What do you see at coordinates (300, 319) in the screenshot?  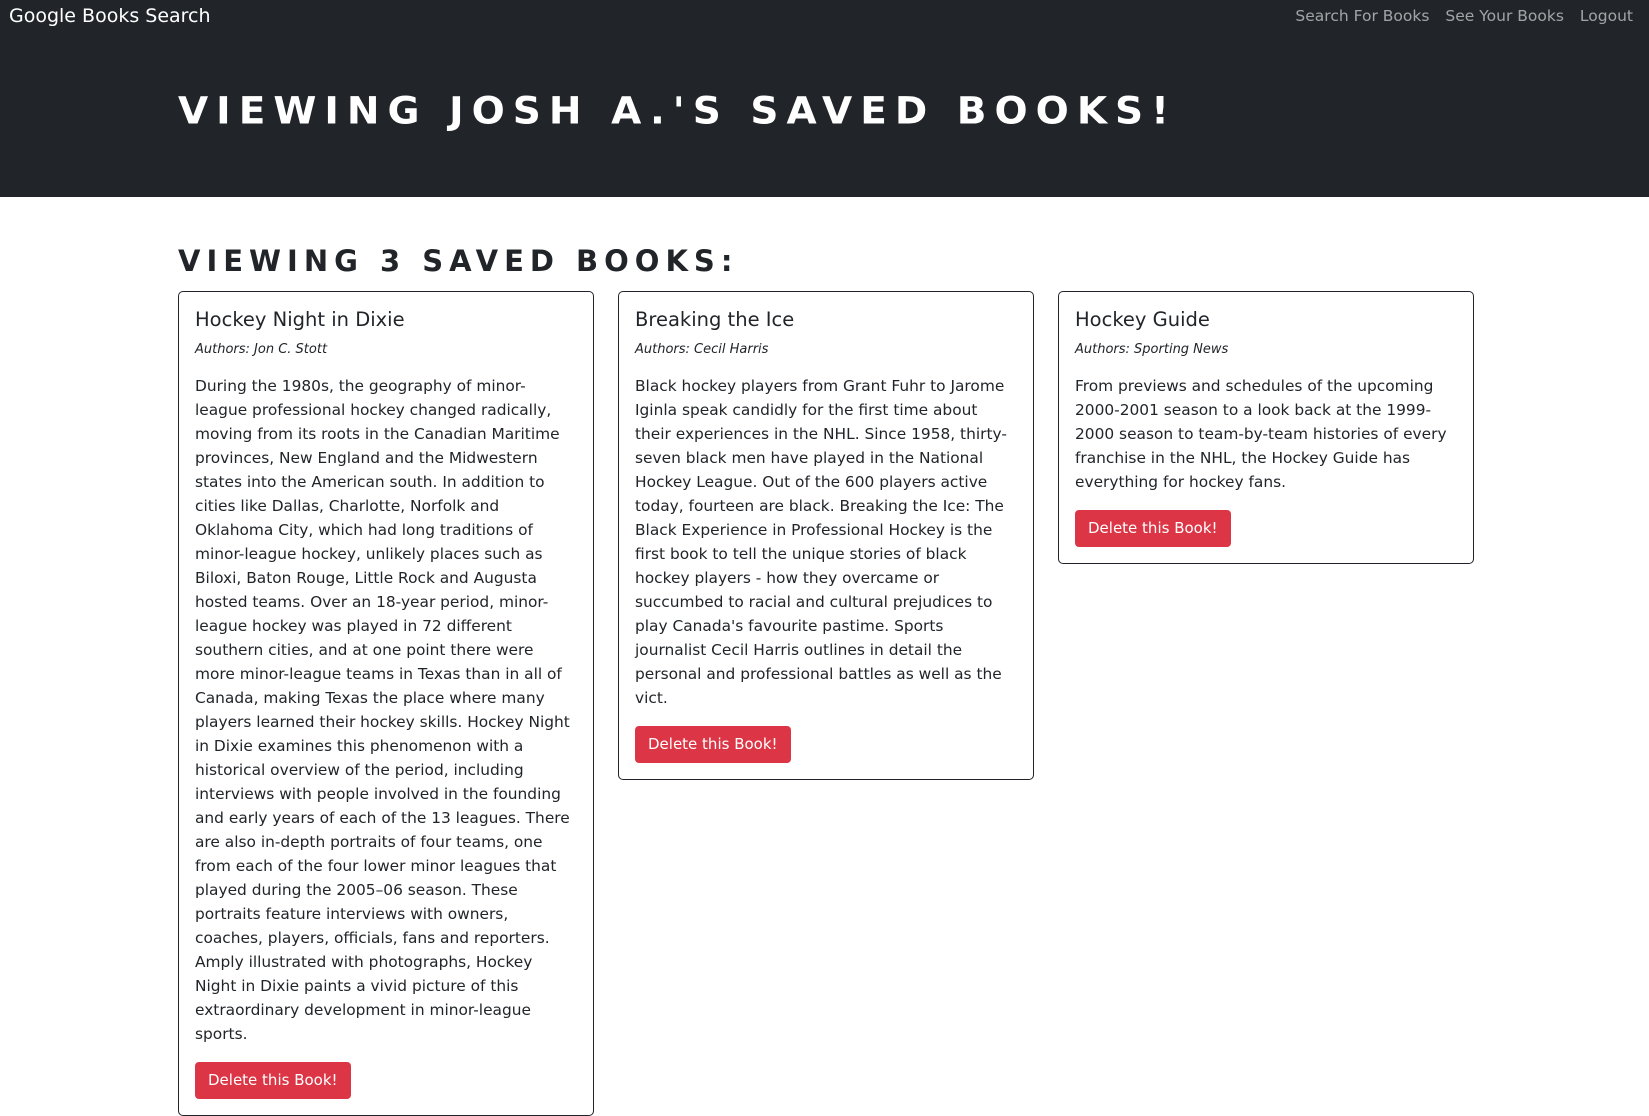 I see `book-title: Hockey Night in Dixie` at bounding box center [300, 319].